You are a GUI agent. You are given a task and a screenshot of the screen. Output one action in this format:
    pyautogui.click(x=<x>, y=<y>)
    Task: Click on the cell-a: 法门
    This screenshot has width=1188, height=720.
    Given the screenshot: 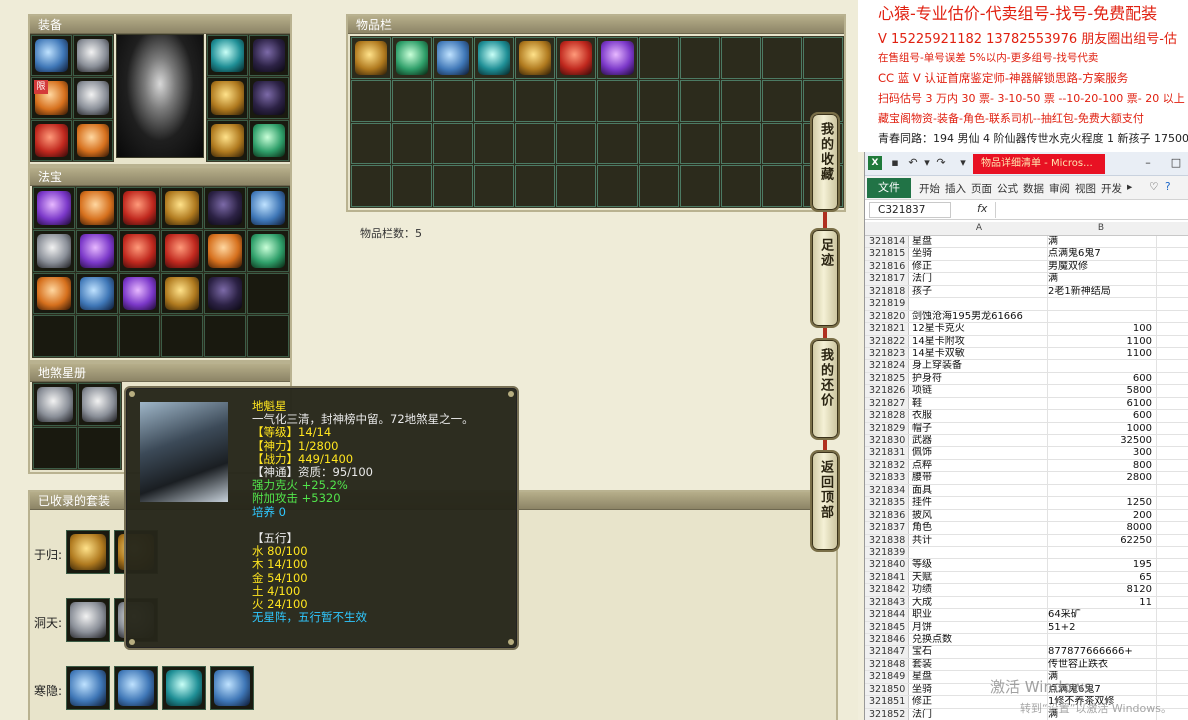 What is the action you would take?
    pyautogui.click(x=979, y=279)
    